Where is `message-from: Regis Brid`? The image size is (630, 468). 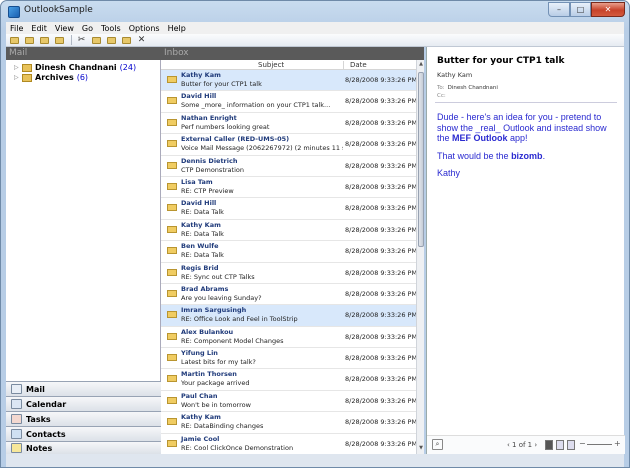
message-from: Regis Brid is located at coordinates (200, 267).